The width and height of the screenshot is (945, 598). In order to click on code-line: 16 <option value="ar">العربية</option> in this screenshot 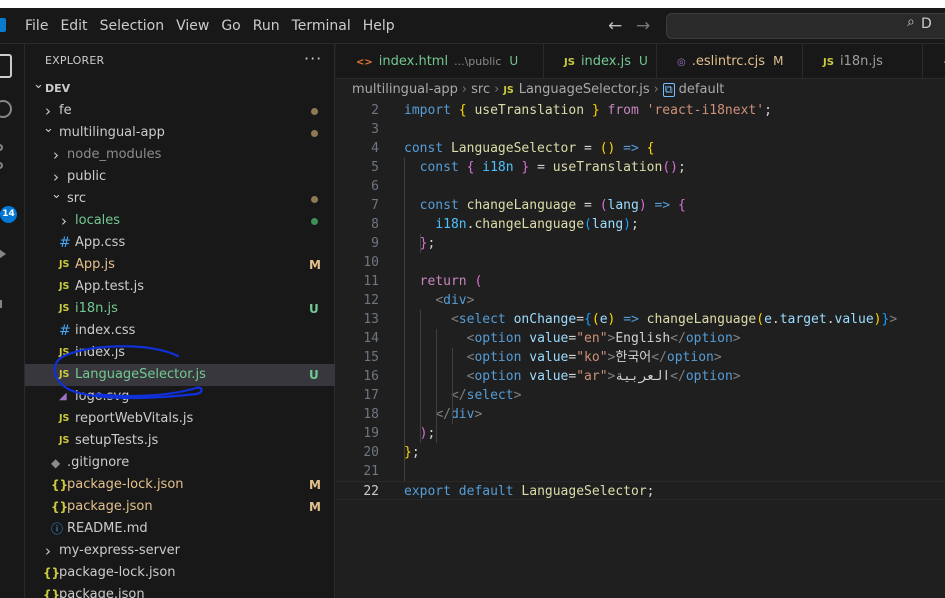, I will do `click(640, 376)`.